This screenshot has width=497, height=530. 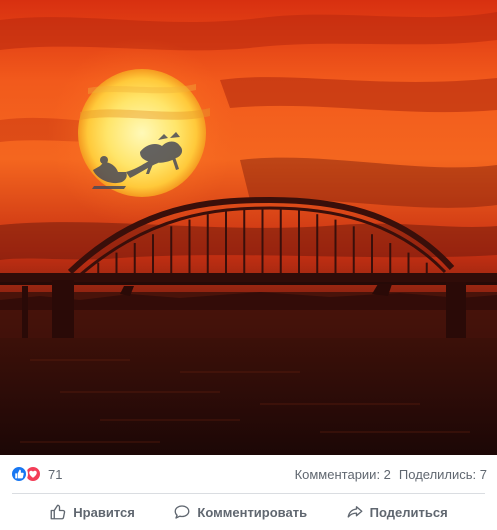 I want to click on post-stats-bar: 71 Комментарии: 2 Поделились: 7, so click(x=248, y=474).